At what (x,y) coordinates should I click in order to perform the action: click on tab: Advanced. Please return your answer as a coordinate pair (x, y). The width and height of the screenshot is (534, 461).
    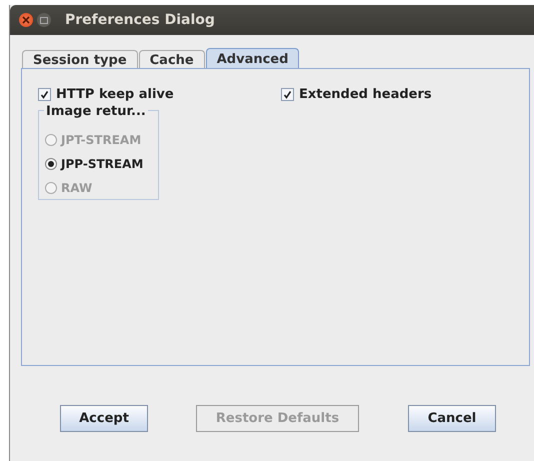
    Looking at the image, I should click on (253, 58).